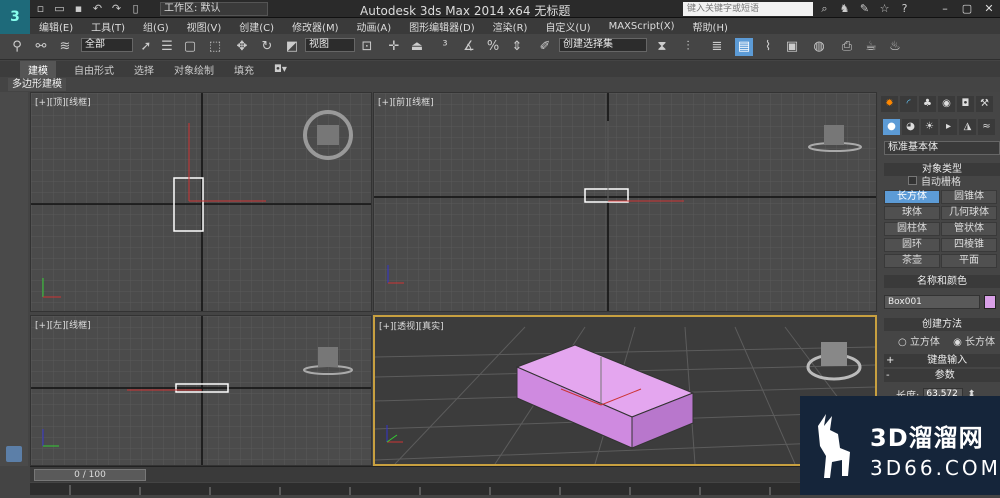 The height and width of the screenshot is (498, 1000). What do you see at coordinates (510, 26) in the screenshot?
I see `menu-rendering: 渲染(R)` at bounding box center [510, 26].